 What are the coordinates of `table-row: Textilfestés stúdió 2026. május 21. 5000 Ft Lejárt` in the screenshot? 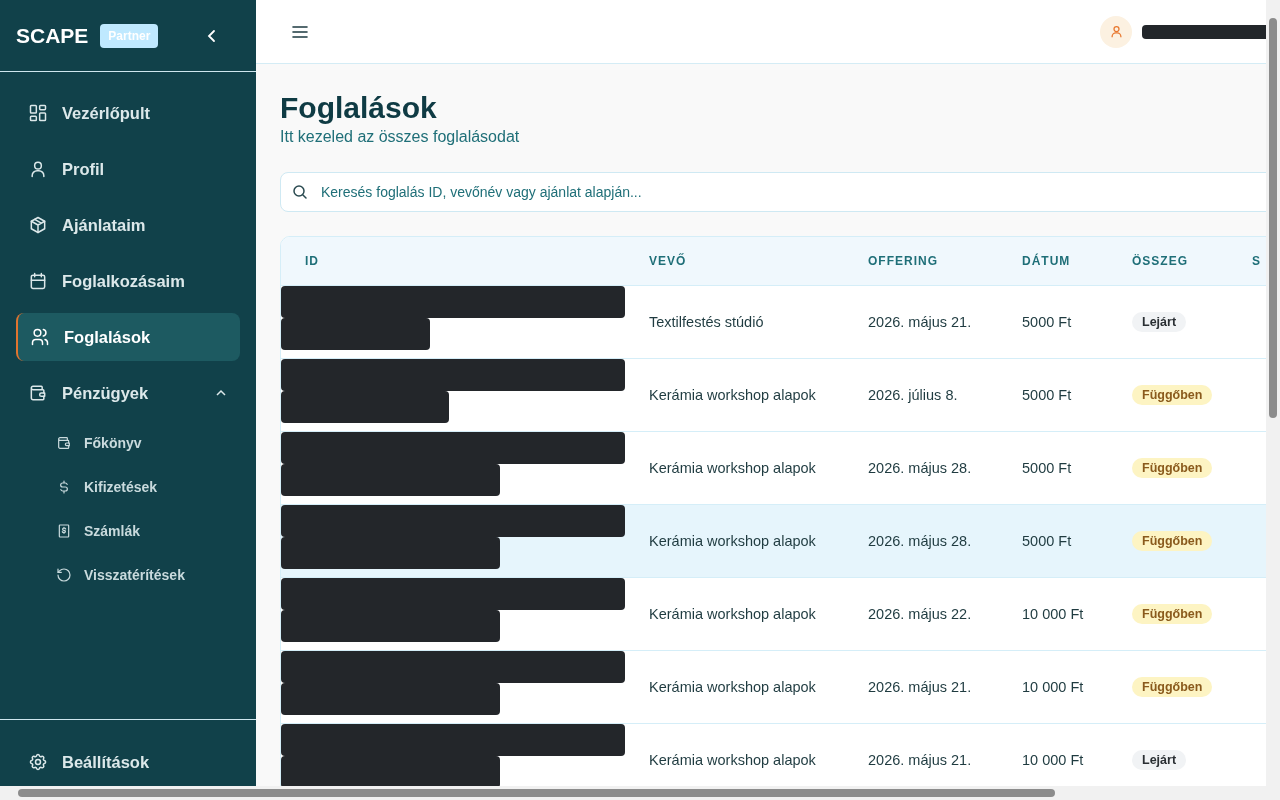 It's located at (773, 321).